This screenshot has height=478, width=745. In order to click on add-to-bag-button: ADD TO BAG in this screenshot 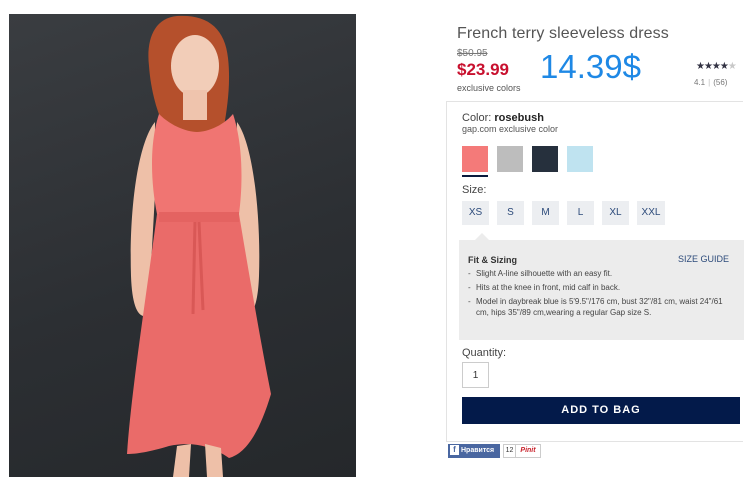, I will do `click(601, 410)`.